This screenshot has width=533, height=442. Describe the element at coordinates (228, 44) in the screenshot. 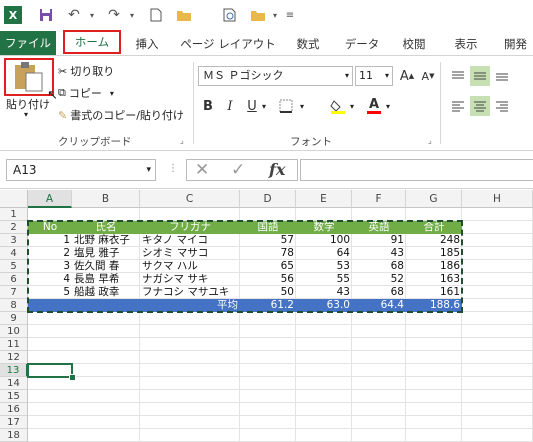

I see `tab-page-layout: ページ レイアウト` at that location.